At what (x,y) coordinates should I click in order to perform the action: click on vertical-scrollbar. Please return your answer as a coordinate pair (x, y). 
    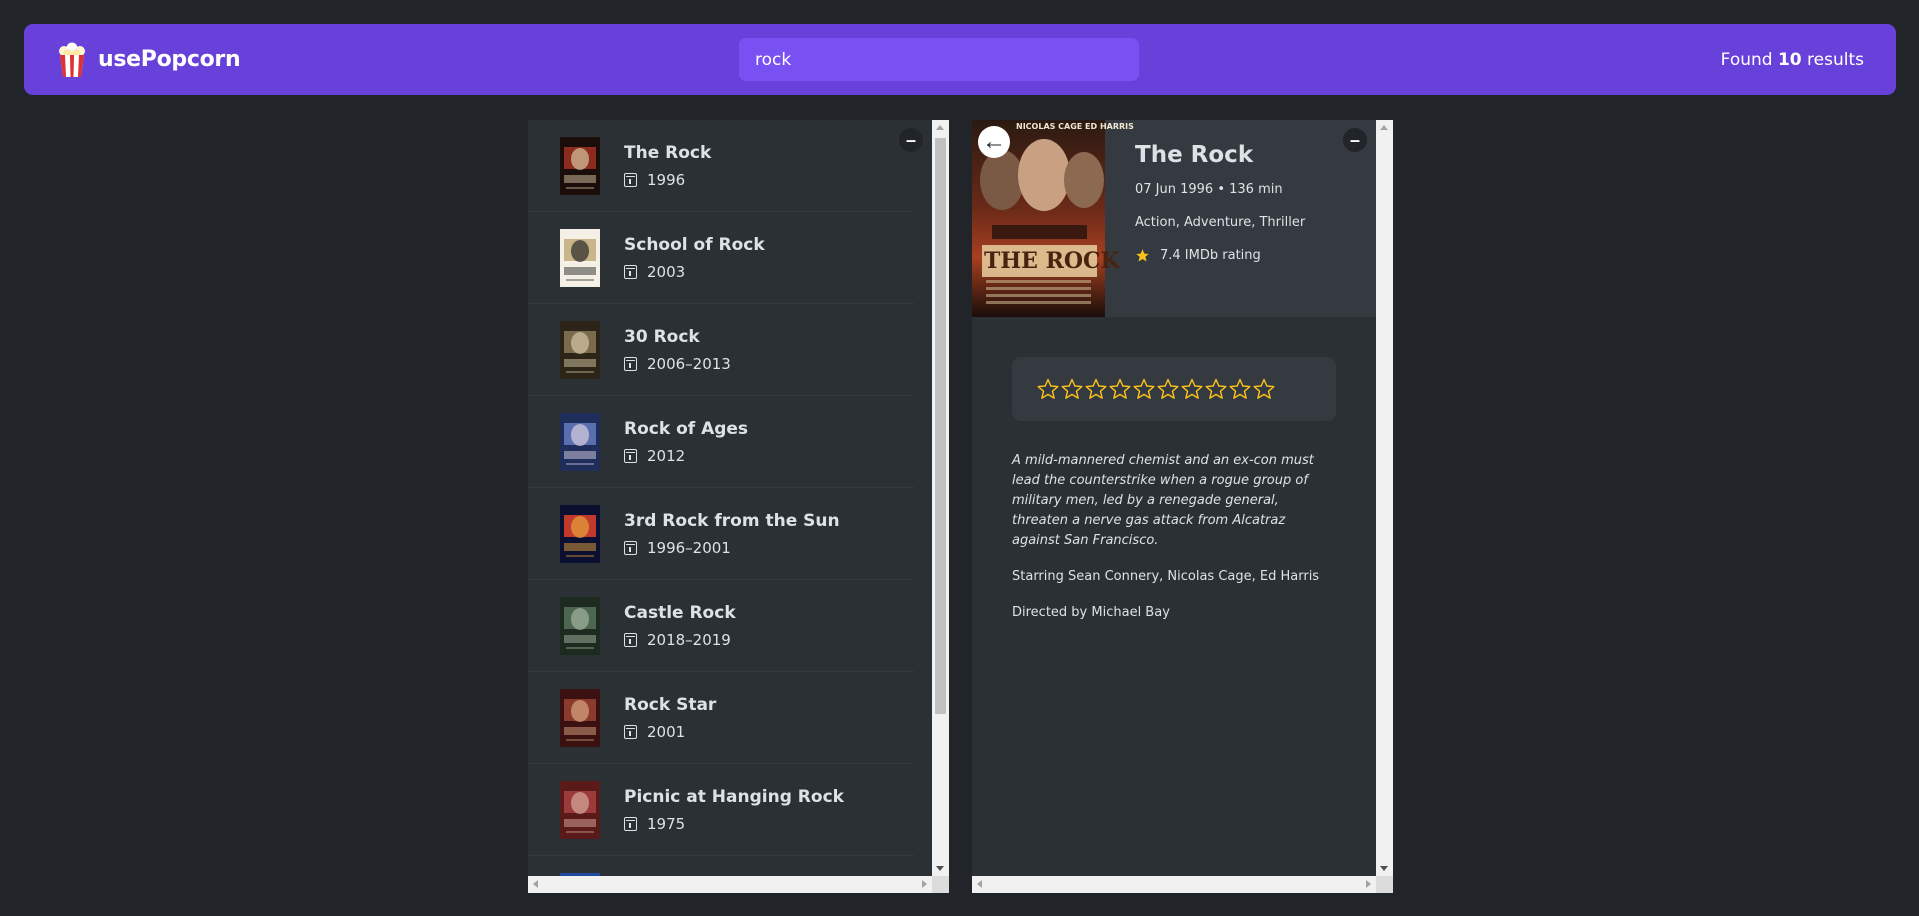
    Looking at the image, I should click on (940, 498).